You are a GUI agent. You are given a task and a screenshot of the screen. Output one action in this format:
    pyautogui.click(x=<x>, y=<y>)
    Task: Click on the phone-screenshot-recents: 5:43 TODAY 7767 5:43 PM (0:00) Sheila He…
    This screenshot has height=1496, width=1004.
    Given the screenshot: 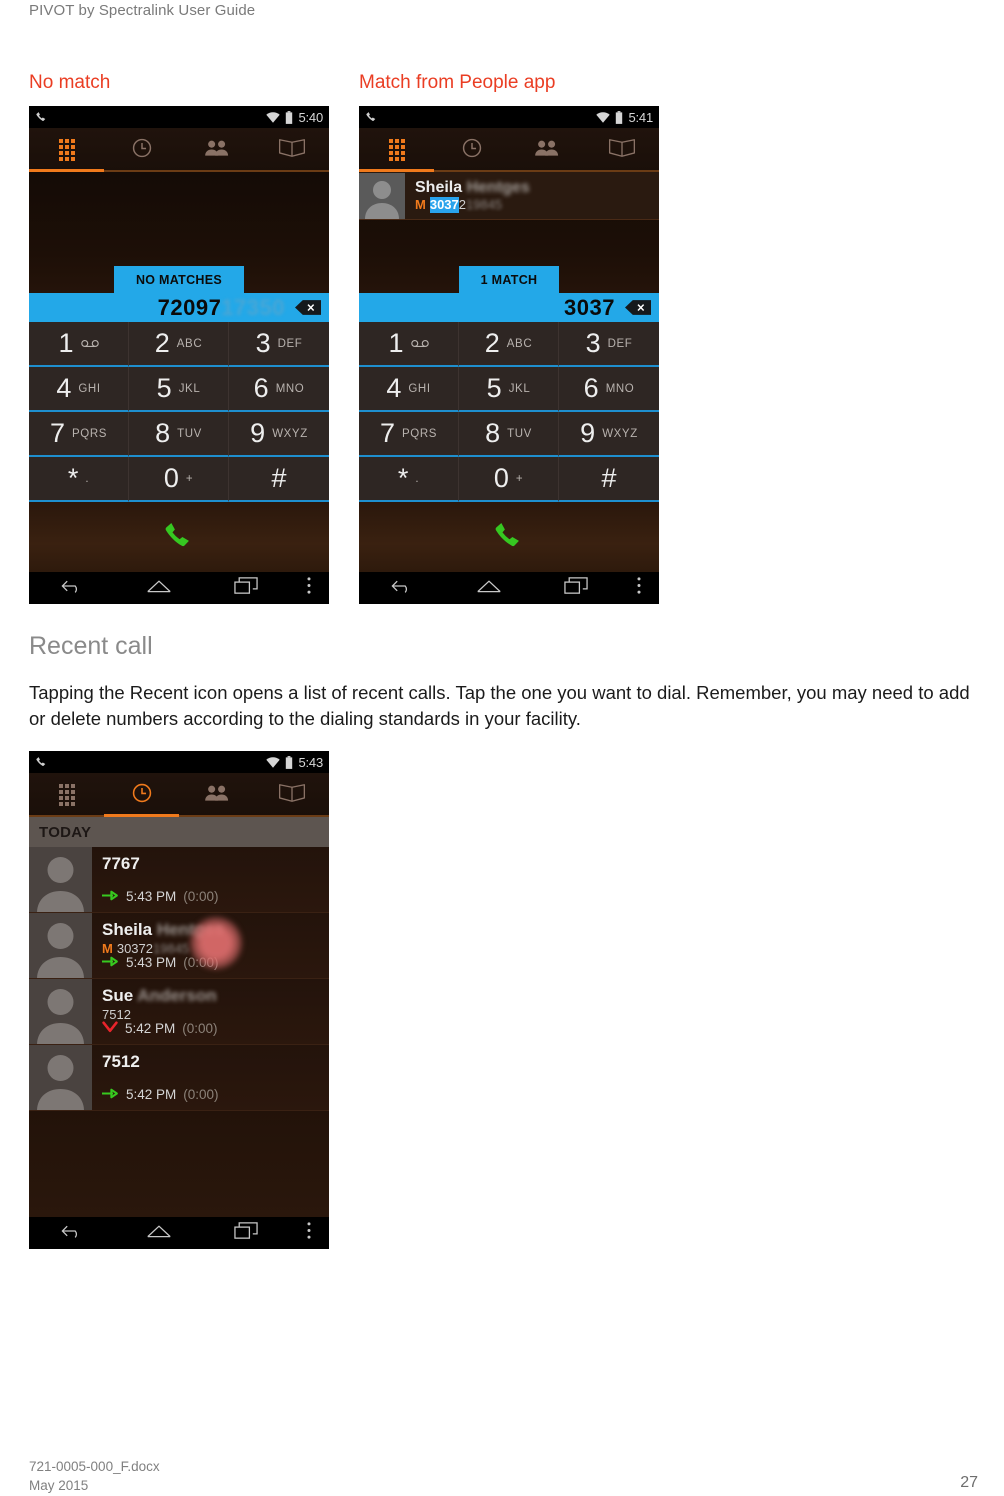 What is the action you would take?
    pyautogui.click(x=179, y=1000)
    